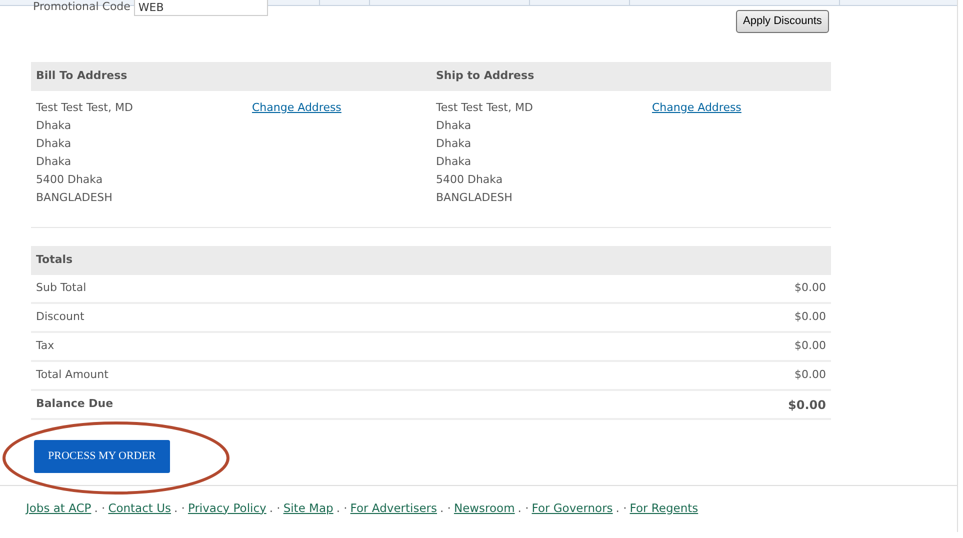 This screenshot has height=538, width=963. What do you see at coordinates (102, 456) in the screenshot?
I see `process-order-button: PROCESS MY ORDER` at bounding box center [102, 456].